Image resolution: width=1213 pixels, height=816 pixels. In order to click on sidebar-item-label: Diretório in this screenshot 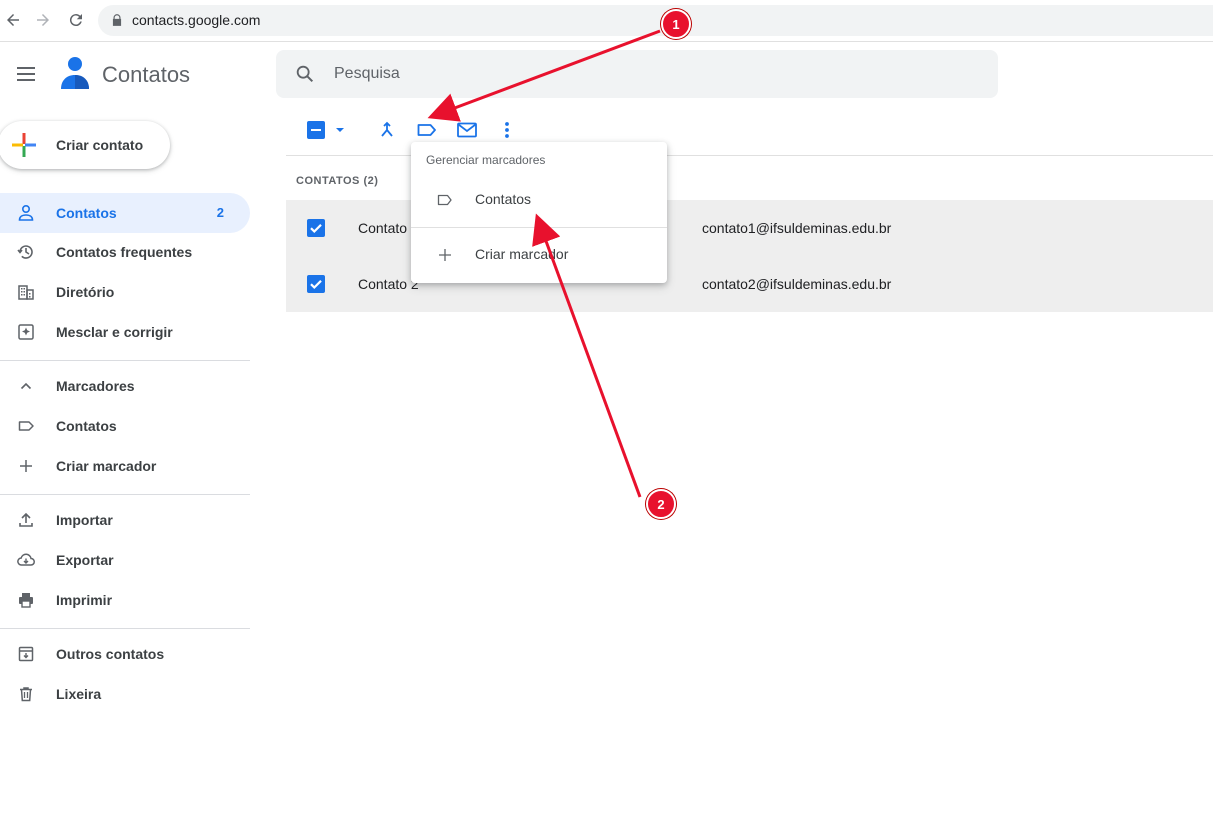, I will do `click(85, 292)`.